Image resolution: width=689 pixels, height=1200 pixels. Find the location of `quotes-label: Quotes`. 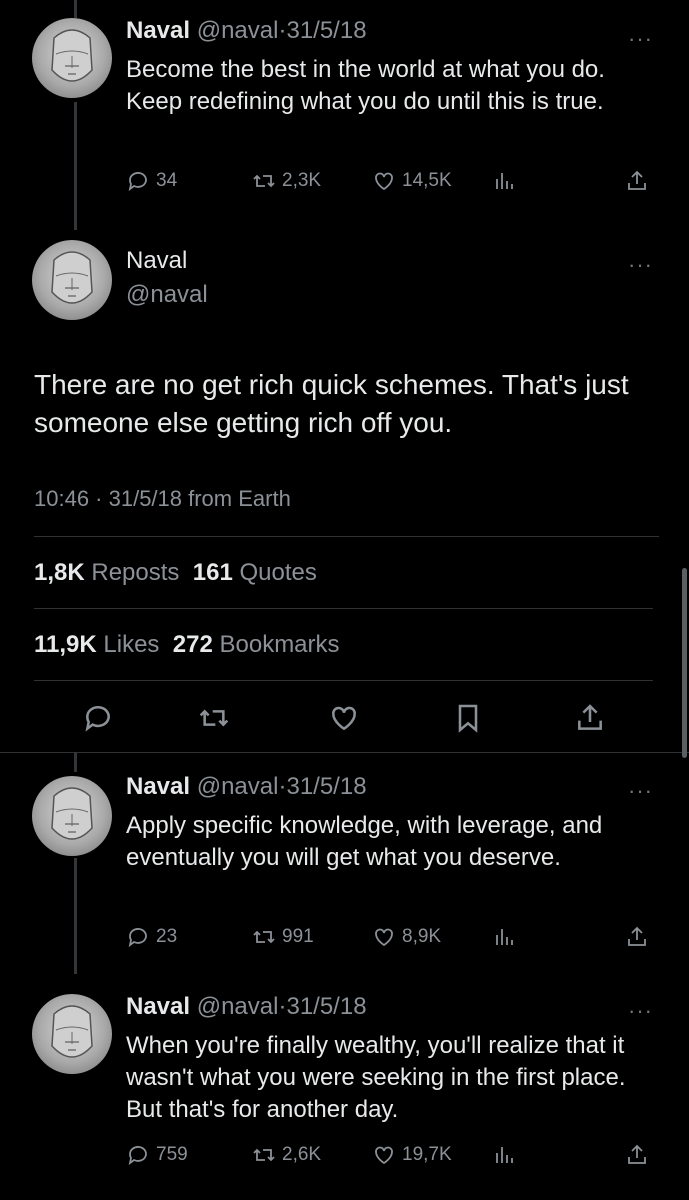

quotes-label: Quotes is located at coordinates (278, 572).